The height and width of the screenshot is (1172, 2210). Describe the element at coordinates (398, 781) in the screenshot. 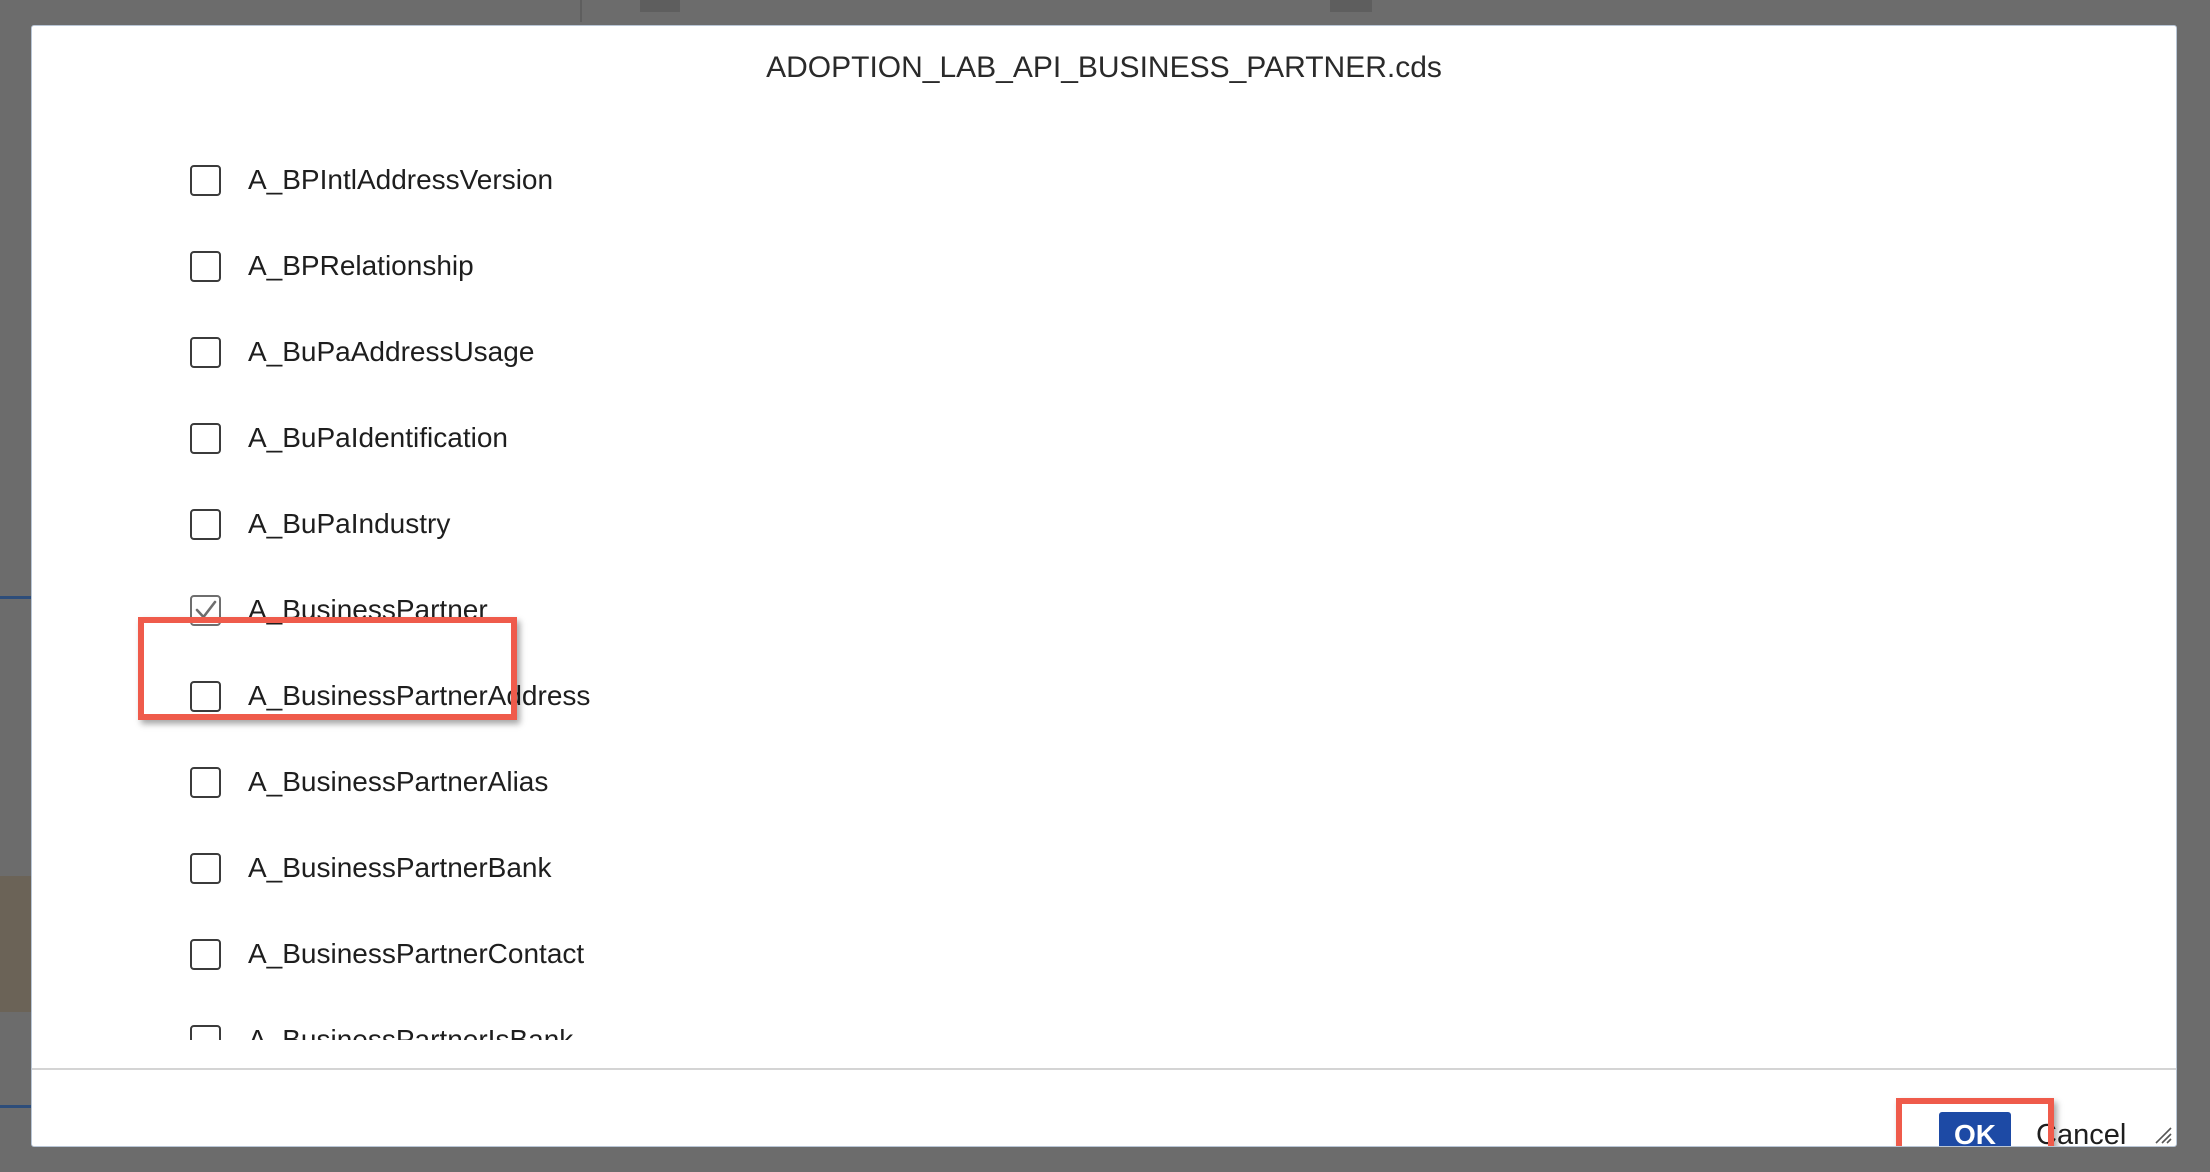

I see `list-item-label: A_BusinessPartnerAlias` at that location.